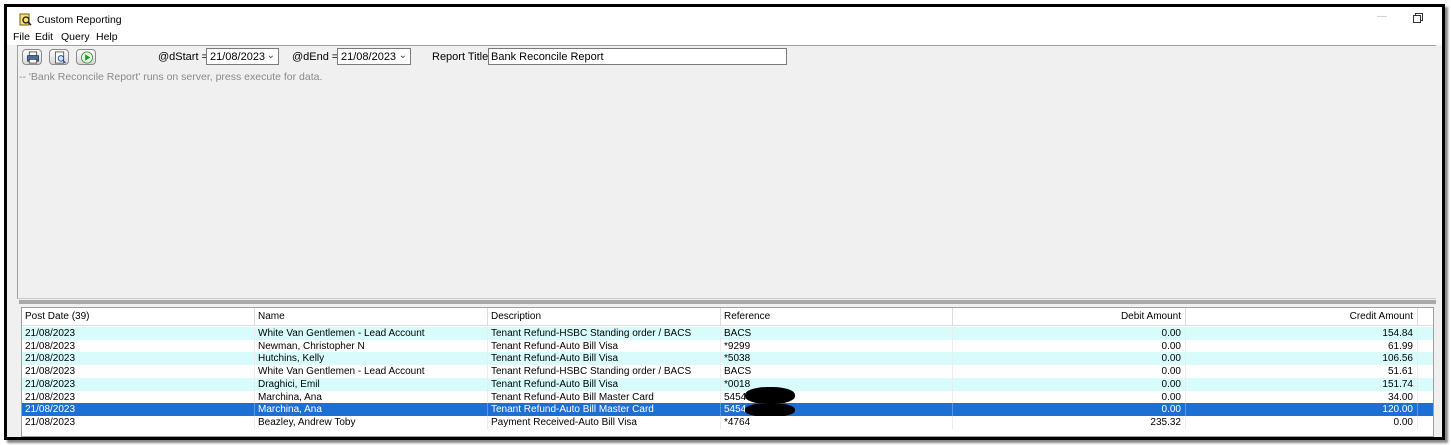  What do you see at coordinates (1382, 17) in the screenshot?
I see `minimize-button: —` at bounding box center [1382, 17].